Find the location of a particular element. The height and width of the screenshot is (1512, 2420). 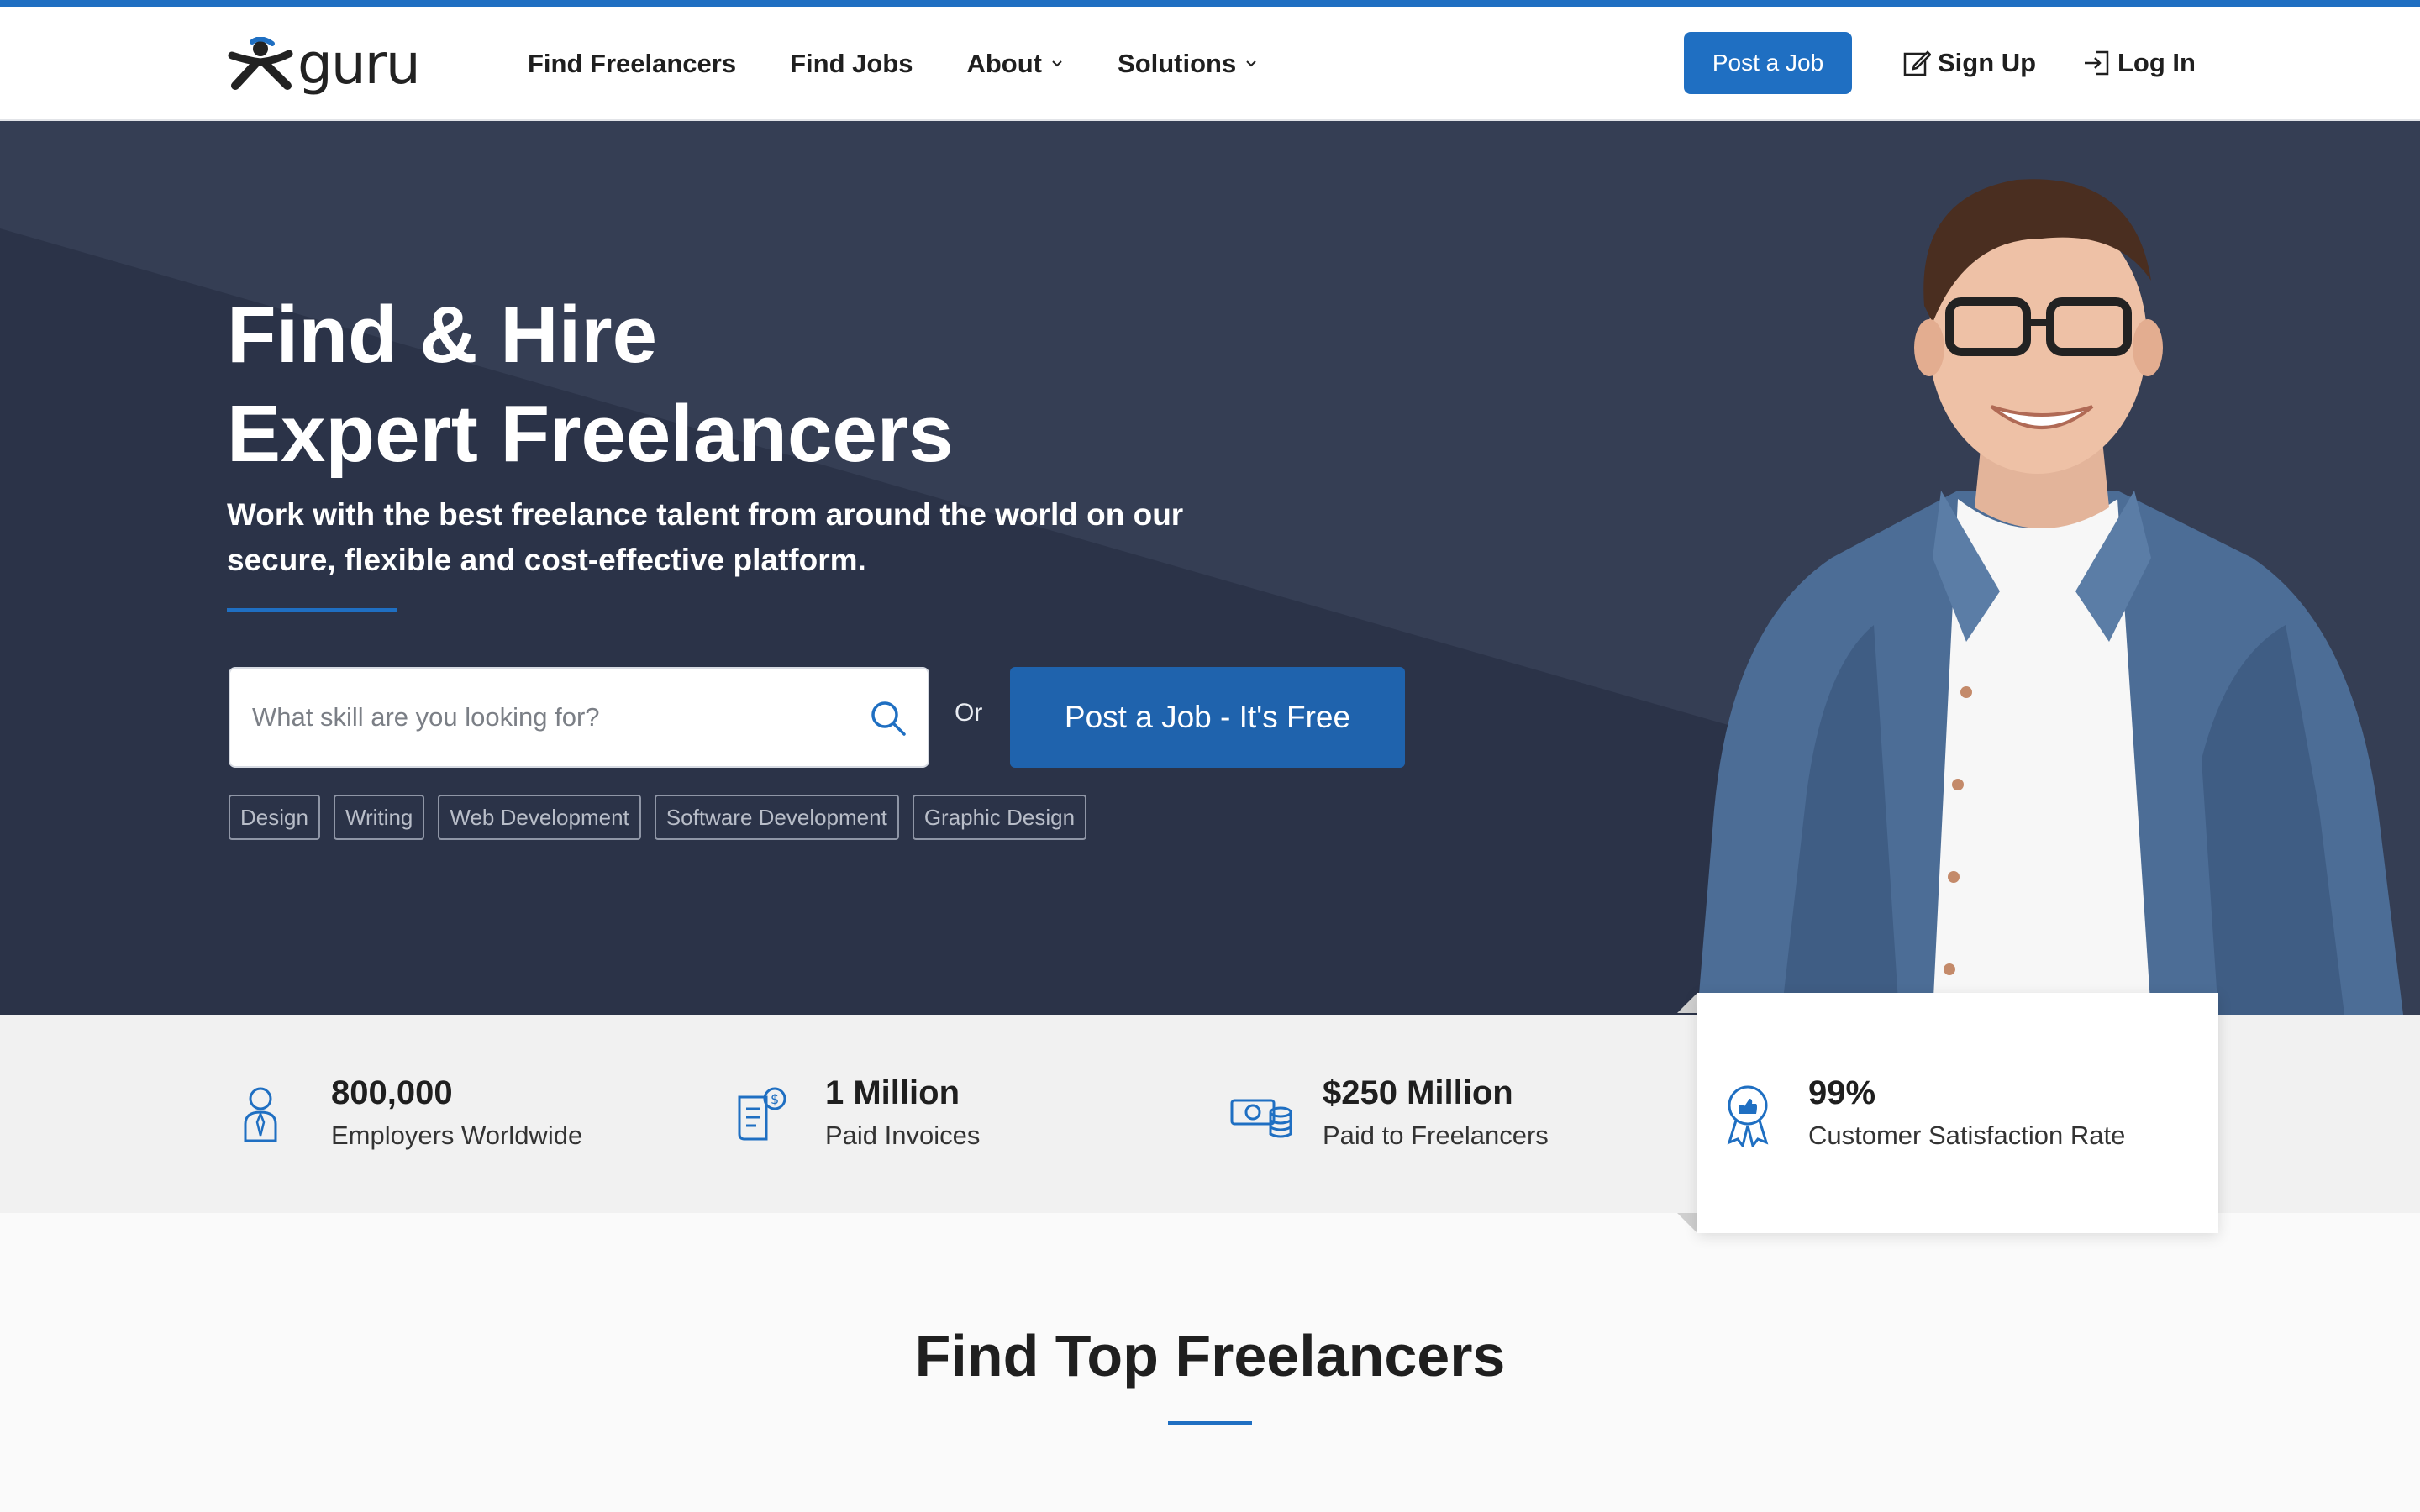

hero-title: Find & Hire Expert Freelancers is located at coordinates (590, 385).